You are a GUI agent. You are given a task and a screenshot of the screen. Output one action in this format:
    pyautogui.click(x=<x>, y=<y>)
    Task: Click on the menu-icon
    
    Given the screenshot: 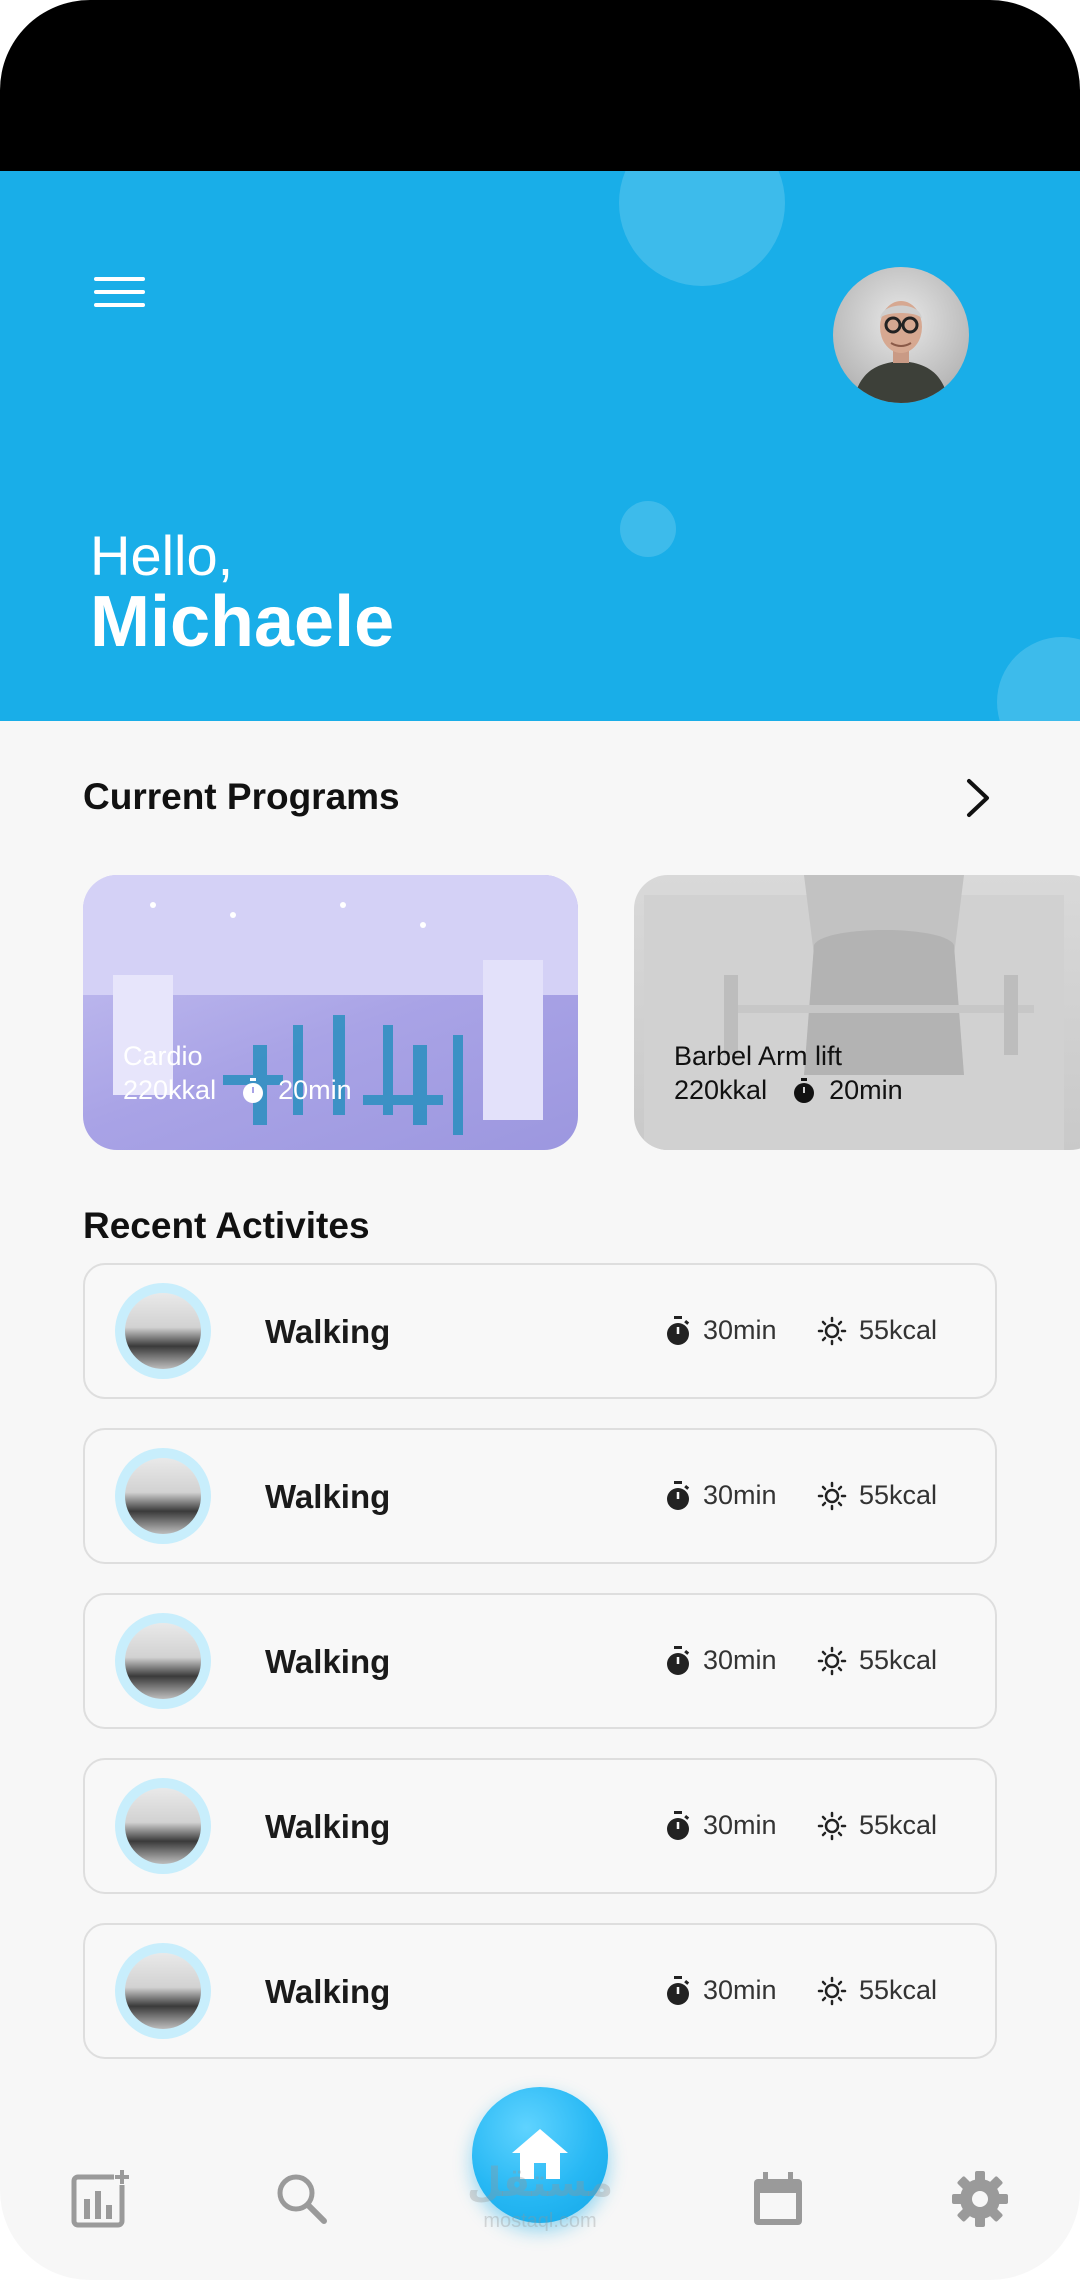 What is the action you would take?
    pyautogui.click(x=121, y=294)
    